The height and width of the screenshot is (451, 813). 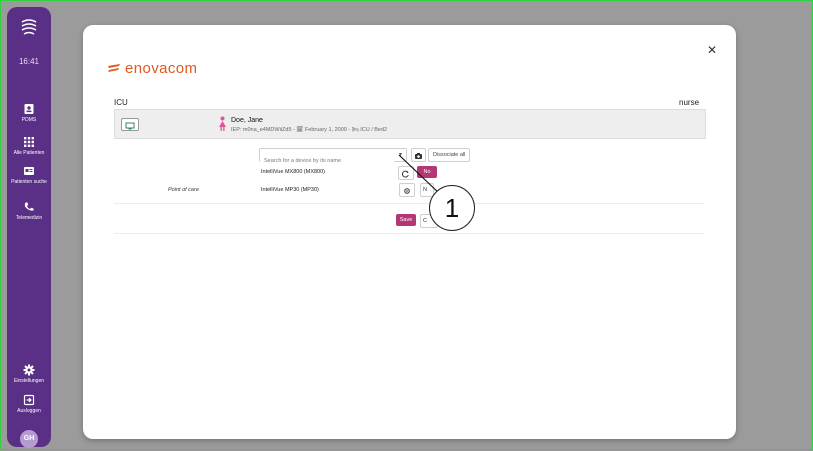 I want to click on callout-pointer, so click(x=420, y=175).